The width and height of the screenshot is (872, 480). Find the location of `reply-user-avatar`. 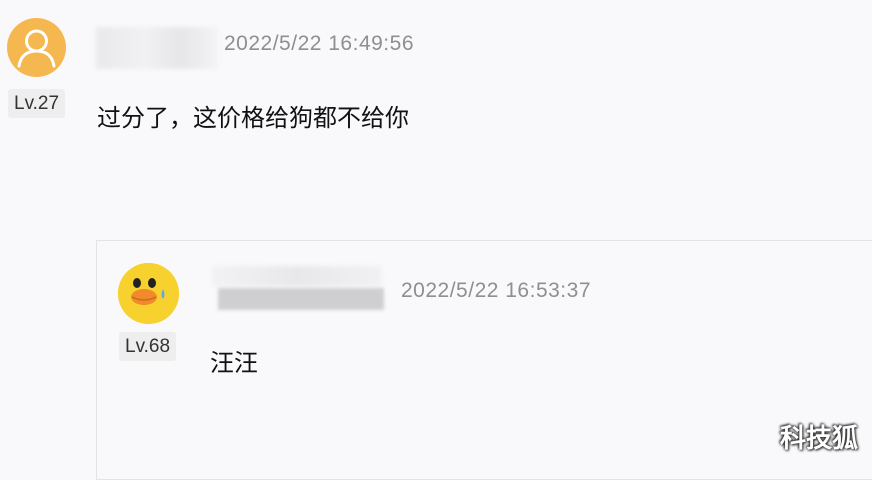

reply-user-avatar is located at coordinates (148, 293).